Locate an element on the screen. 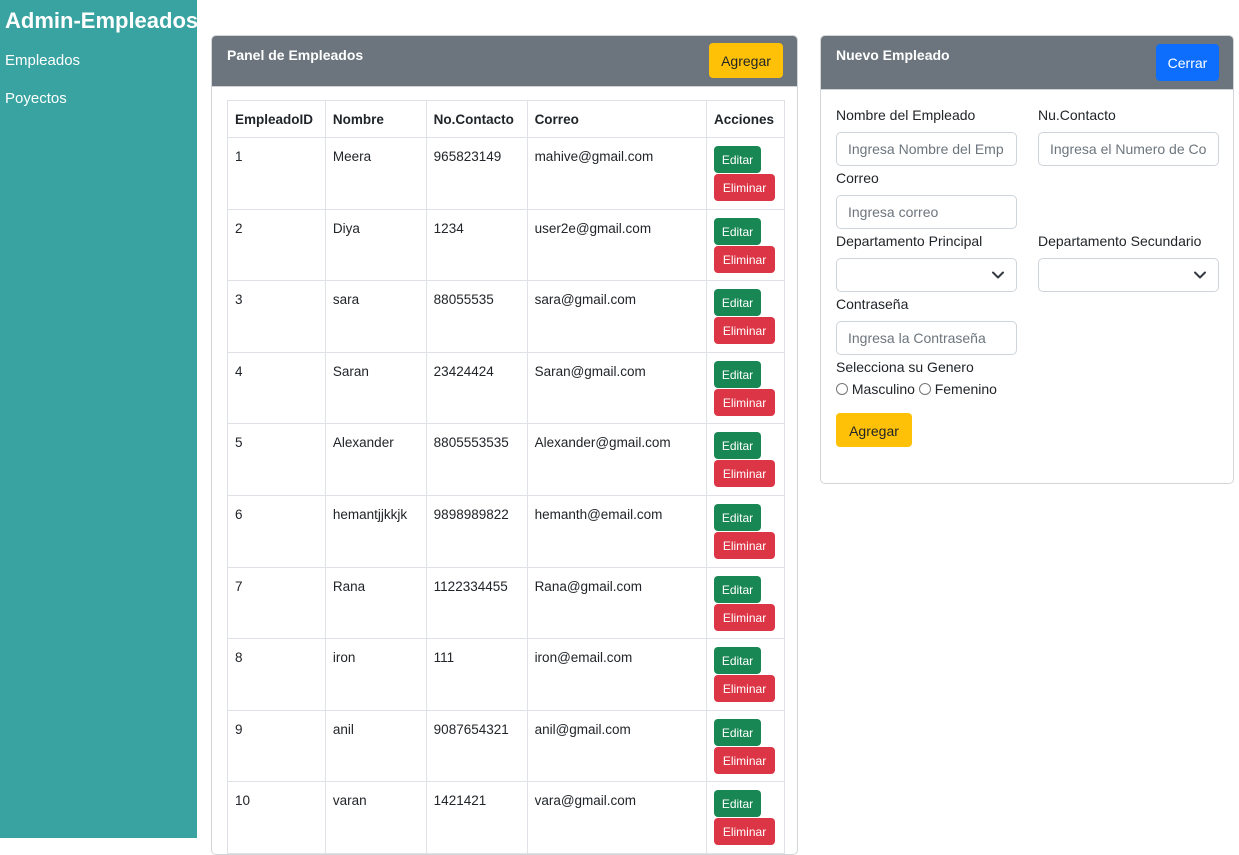 Image resolution: width=1239 pixels, height=855 pixels. correo-input: Ingresa correo is located at coordinates (926, 212).